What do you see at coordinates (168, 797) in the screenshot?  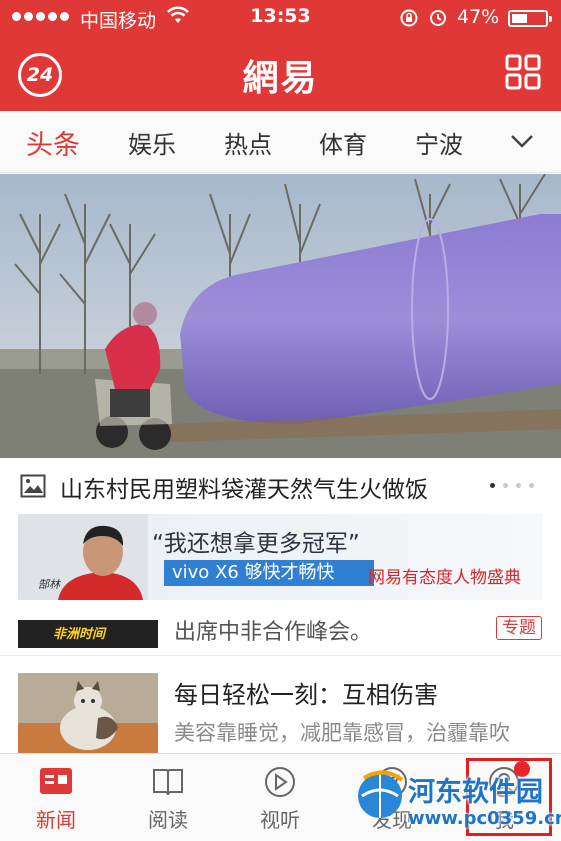 I see `tabbar-reading: 阅读` at bounding box center [168, 797].